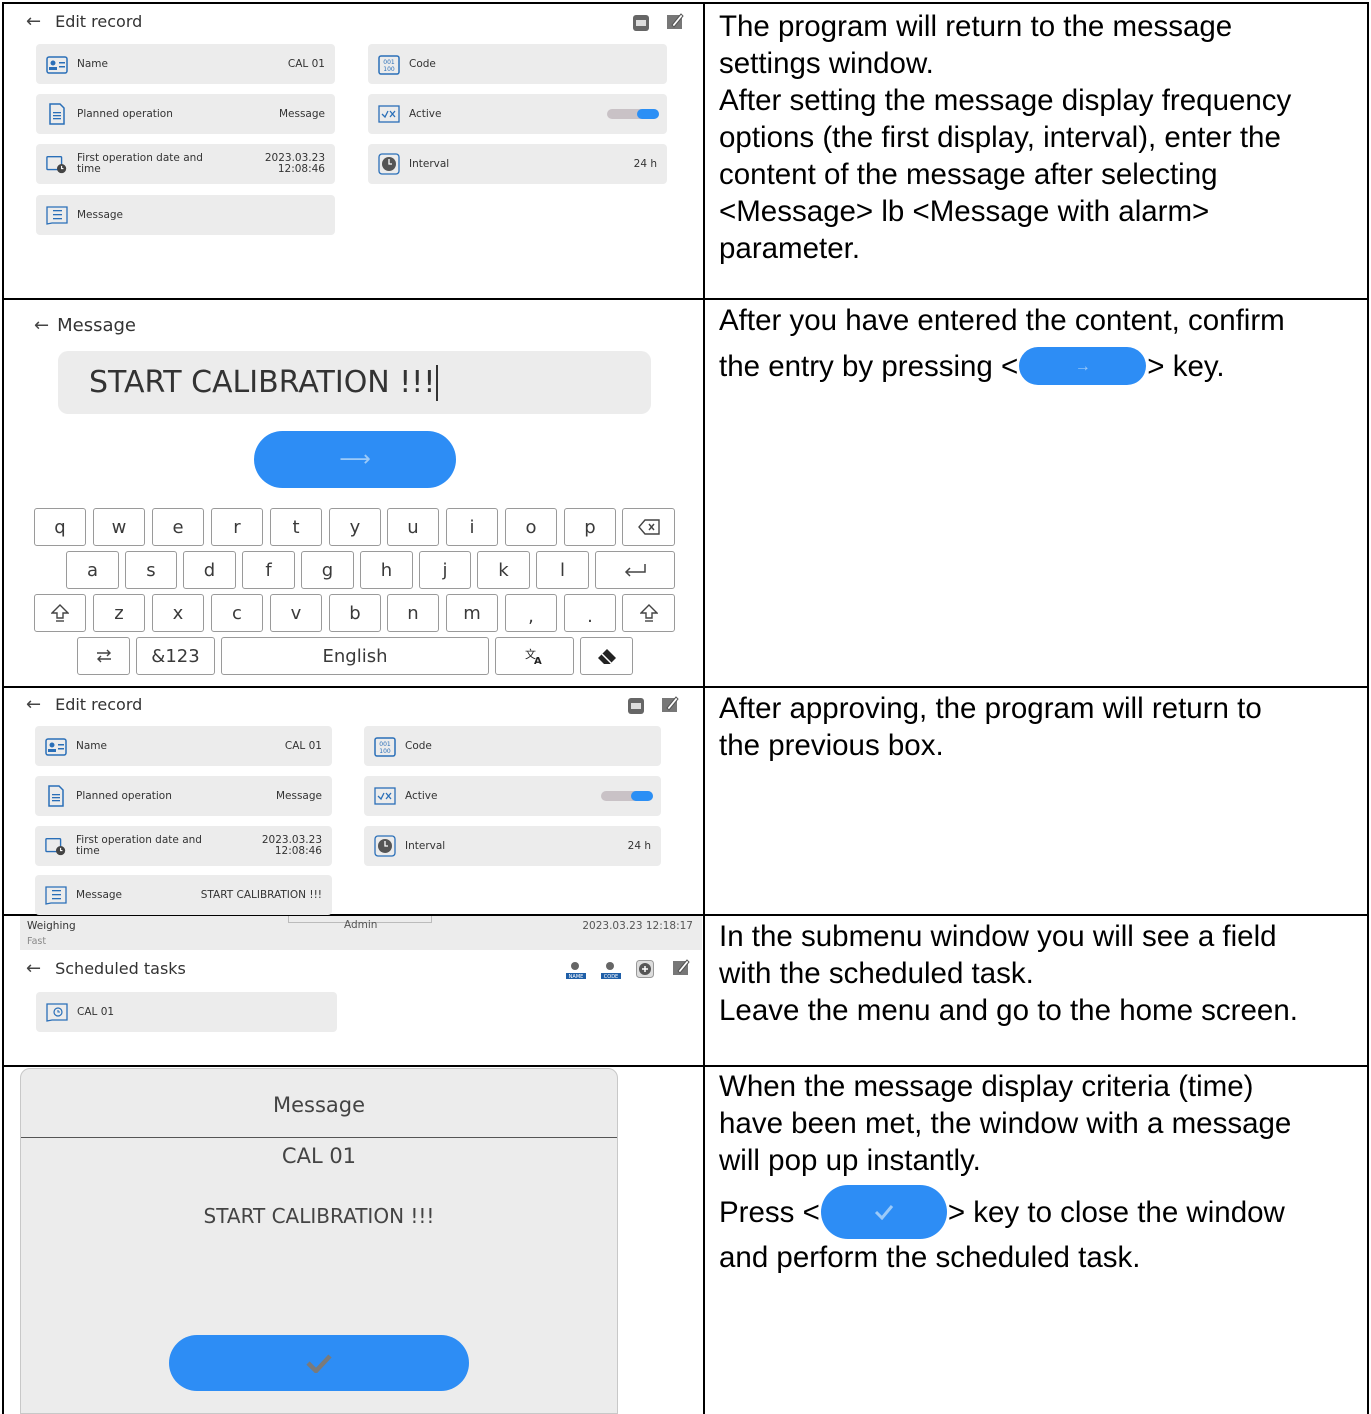  What do you see at coordinates (106, 968) in the screenshot?
I see `screen-header: ← Scheduled tasks` at bounding box center [106, 968].